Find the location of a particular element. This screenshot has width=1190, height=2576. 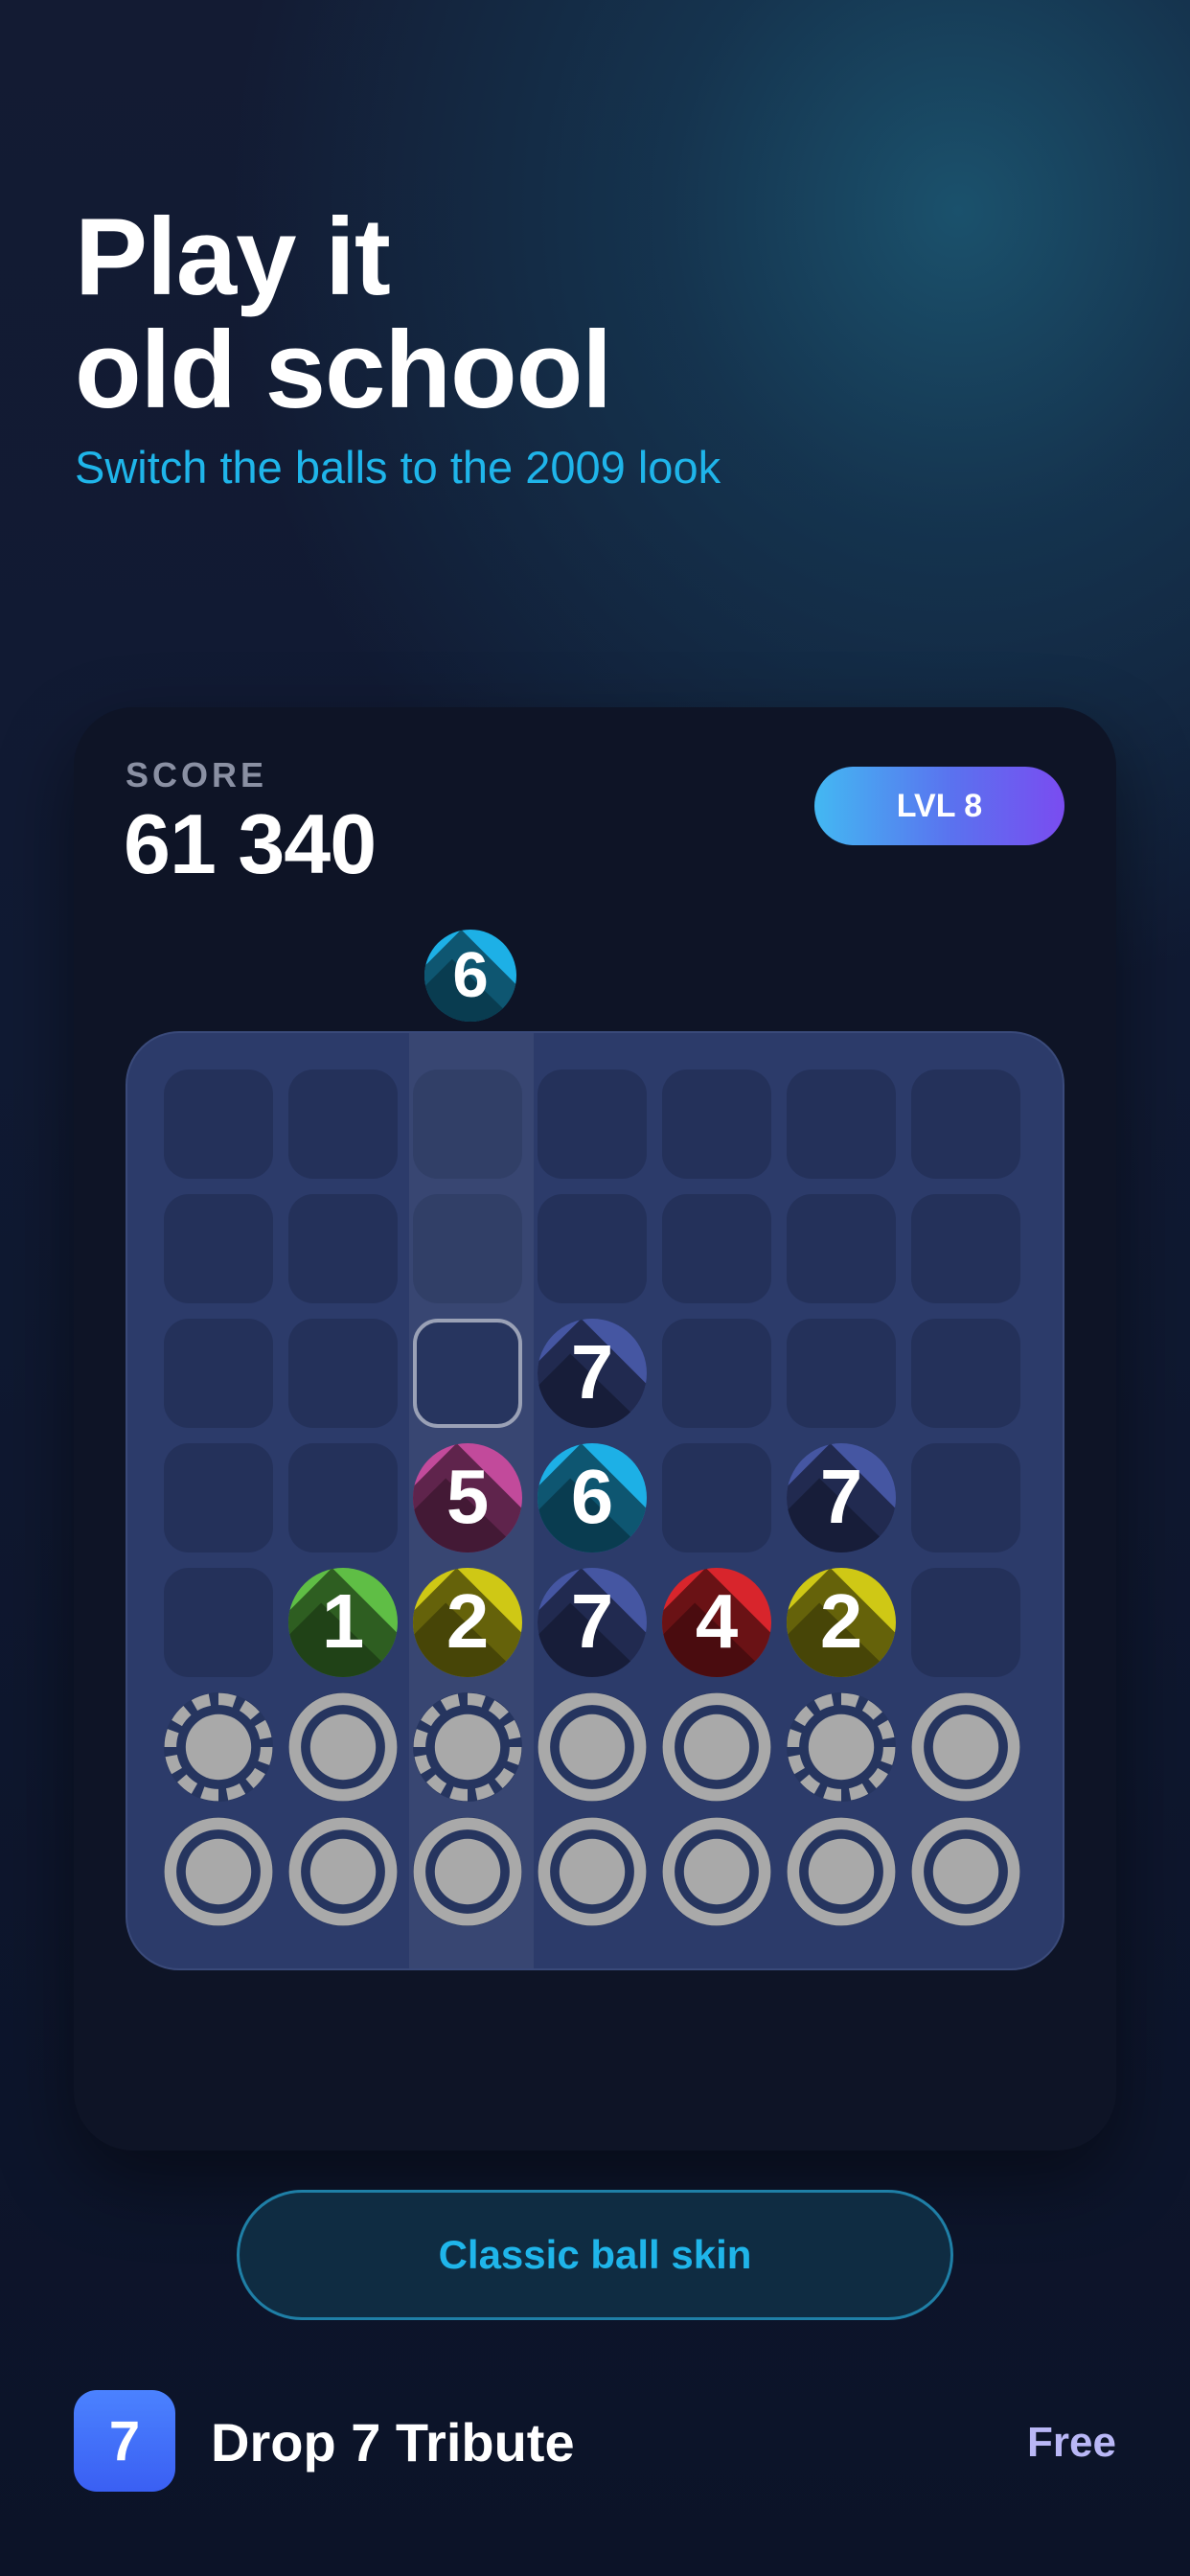

app-footer: 7 Drop 7 Tribute Free is located at coordinates (595, 2441).